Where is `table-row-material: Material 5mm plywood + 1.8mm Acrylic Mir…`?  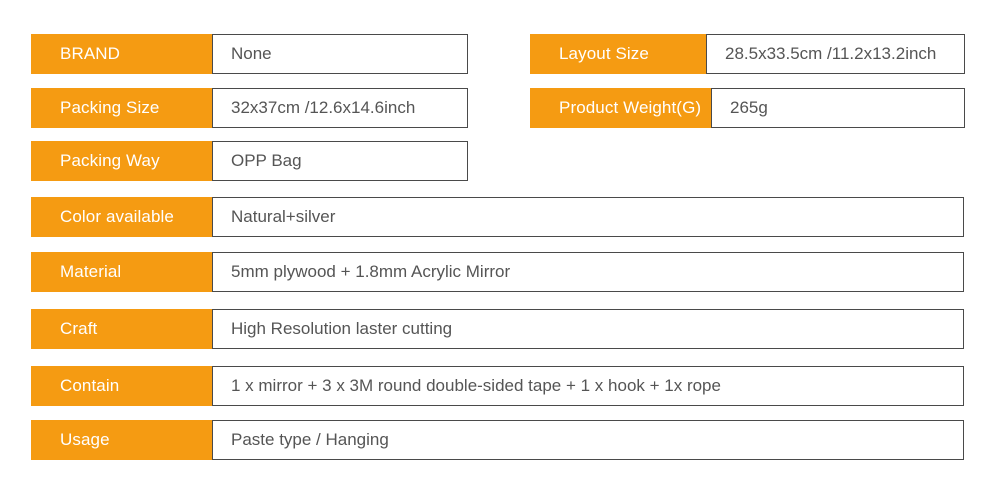 table-row-material: Material 5mm plywood + 1.8mm Acrylic Mir… is located at coordinates (497, 272).